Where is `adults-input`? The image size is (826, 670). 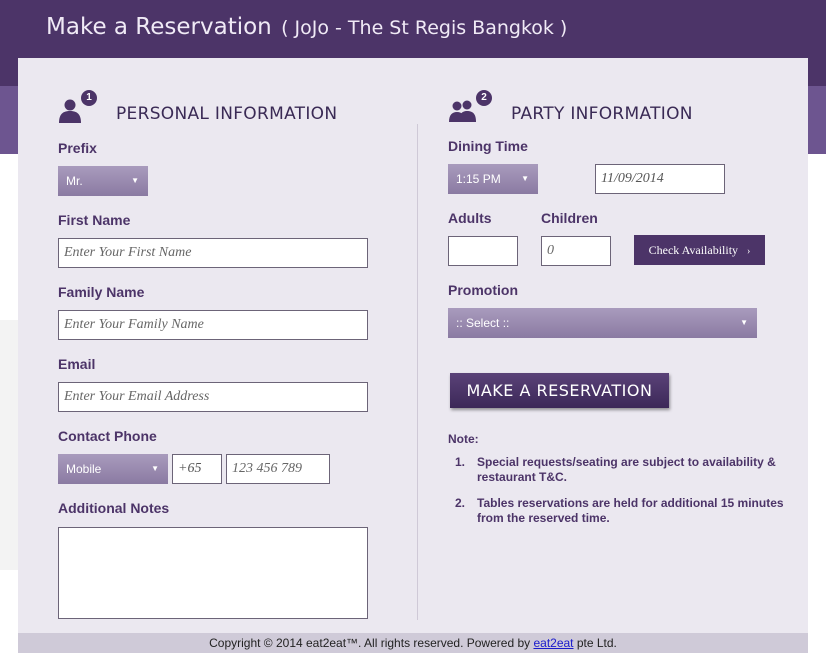
adults-input is located at coordinates (483, 251).